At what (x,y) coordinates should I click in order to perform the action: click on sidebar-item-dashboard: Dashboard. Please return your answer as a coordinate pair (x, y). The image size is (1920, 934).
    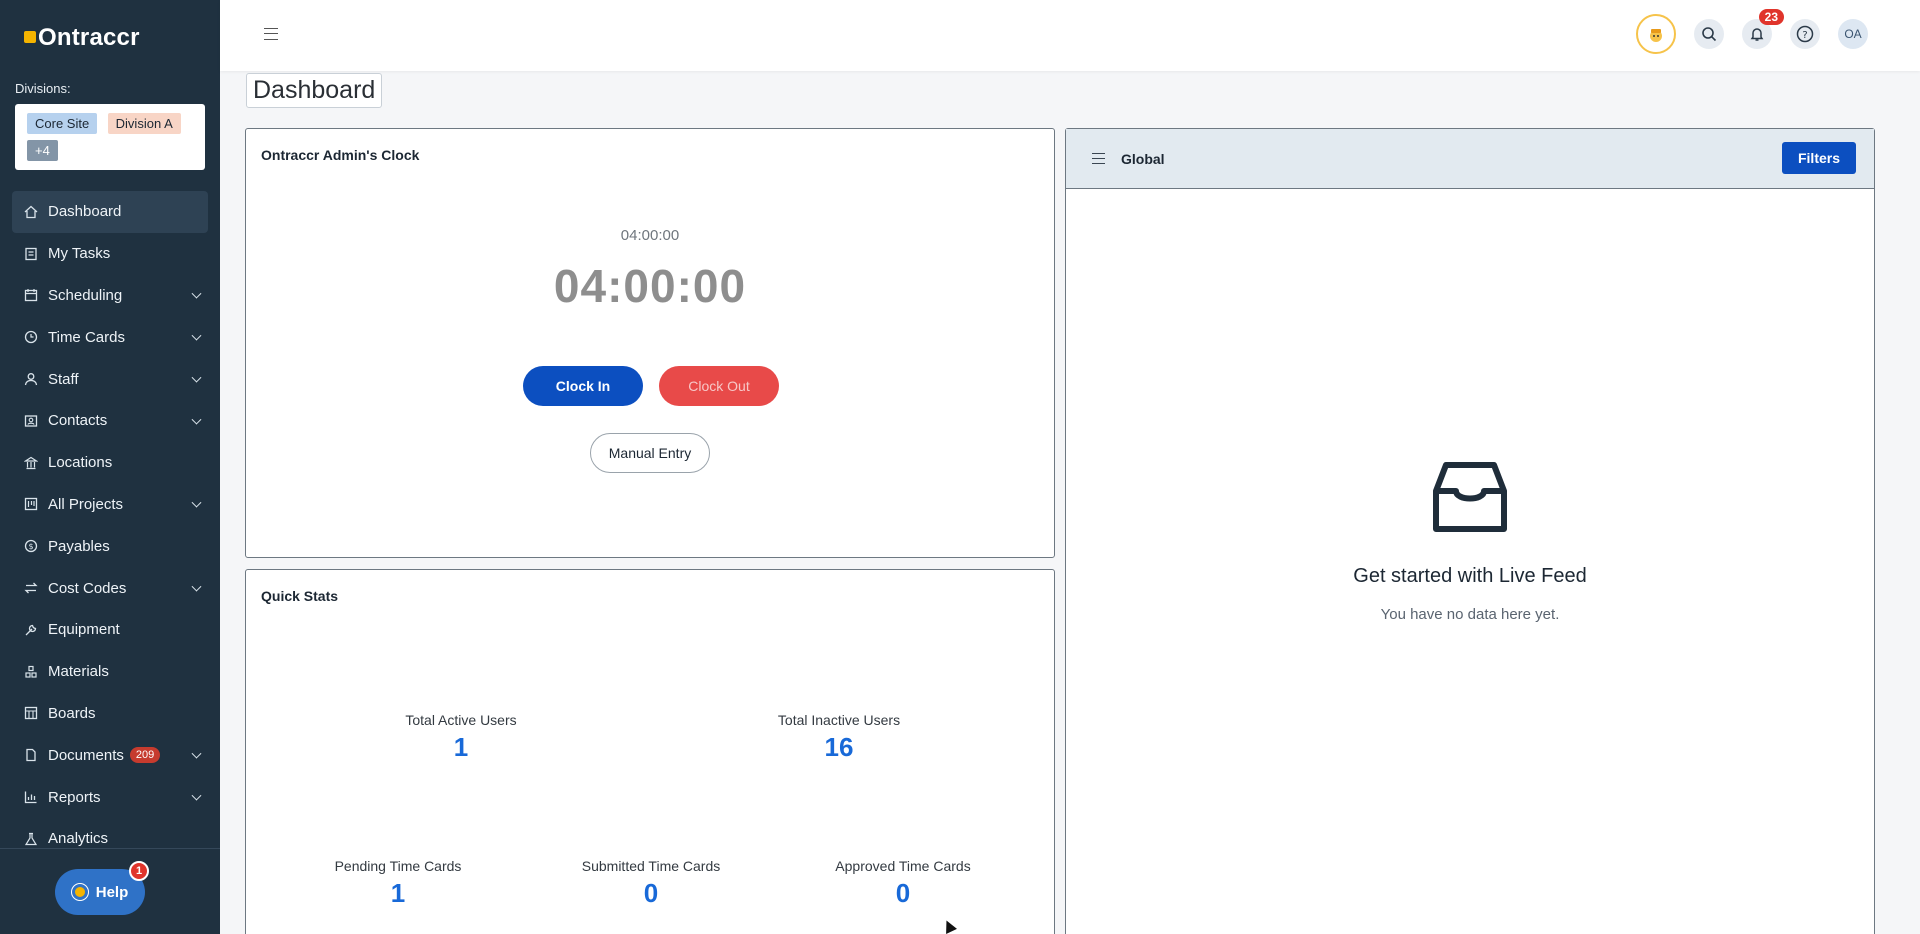
    Looking at the image, I should click on (110, 212).